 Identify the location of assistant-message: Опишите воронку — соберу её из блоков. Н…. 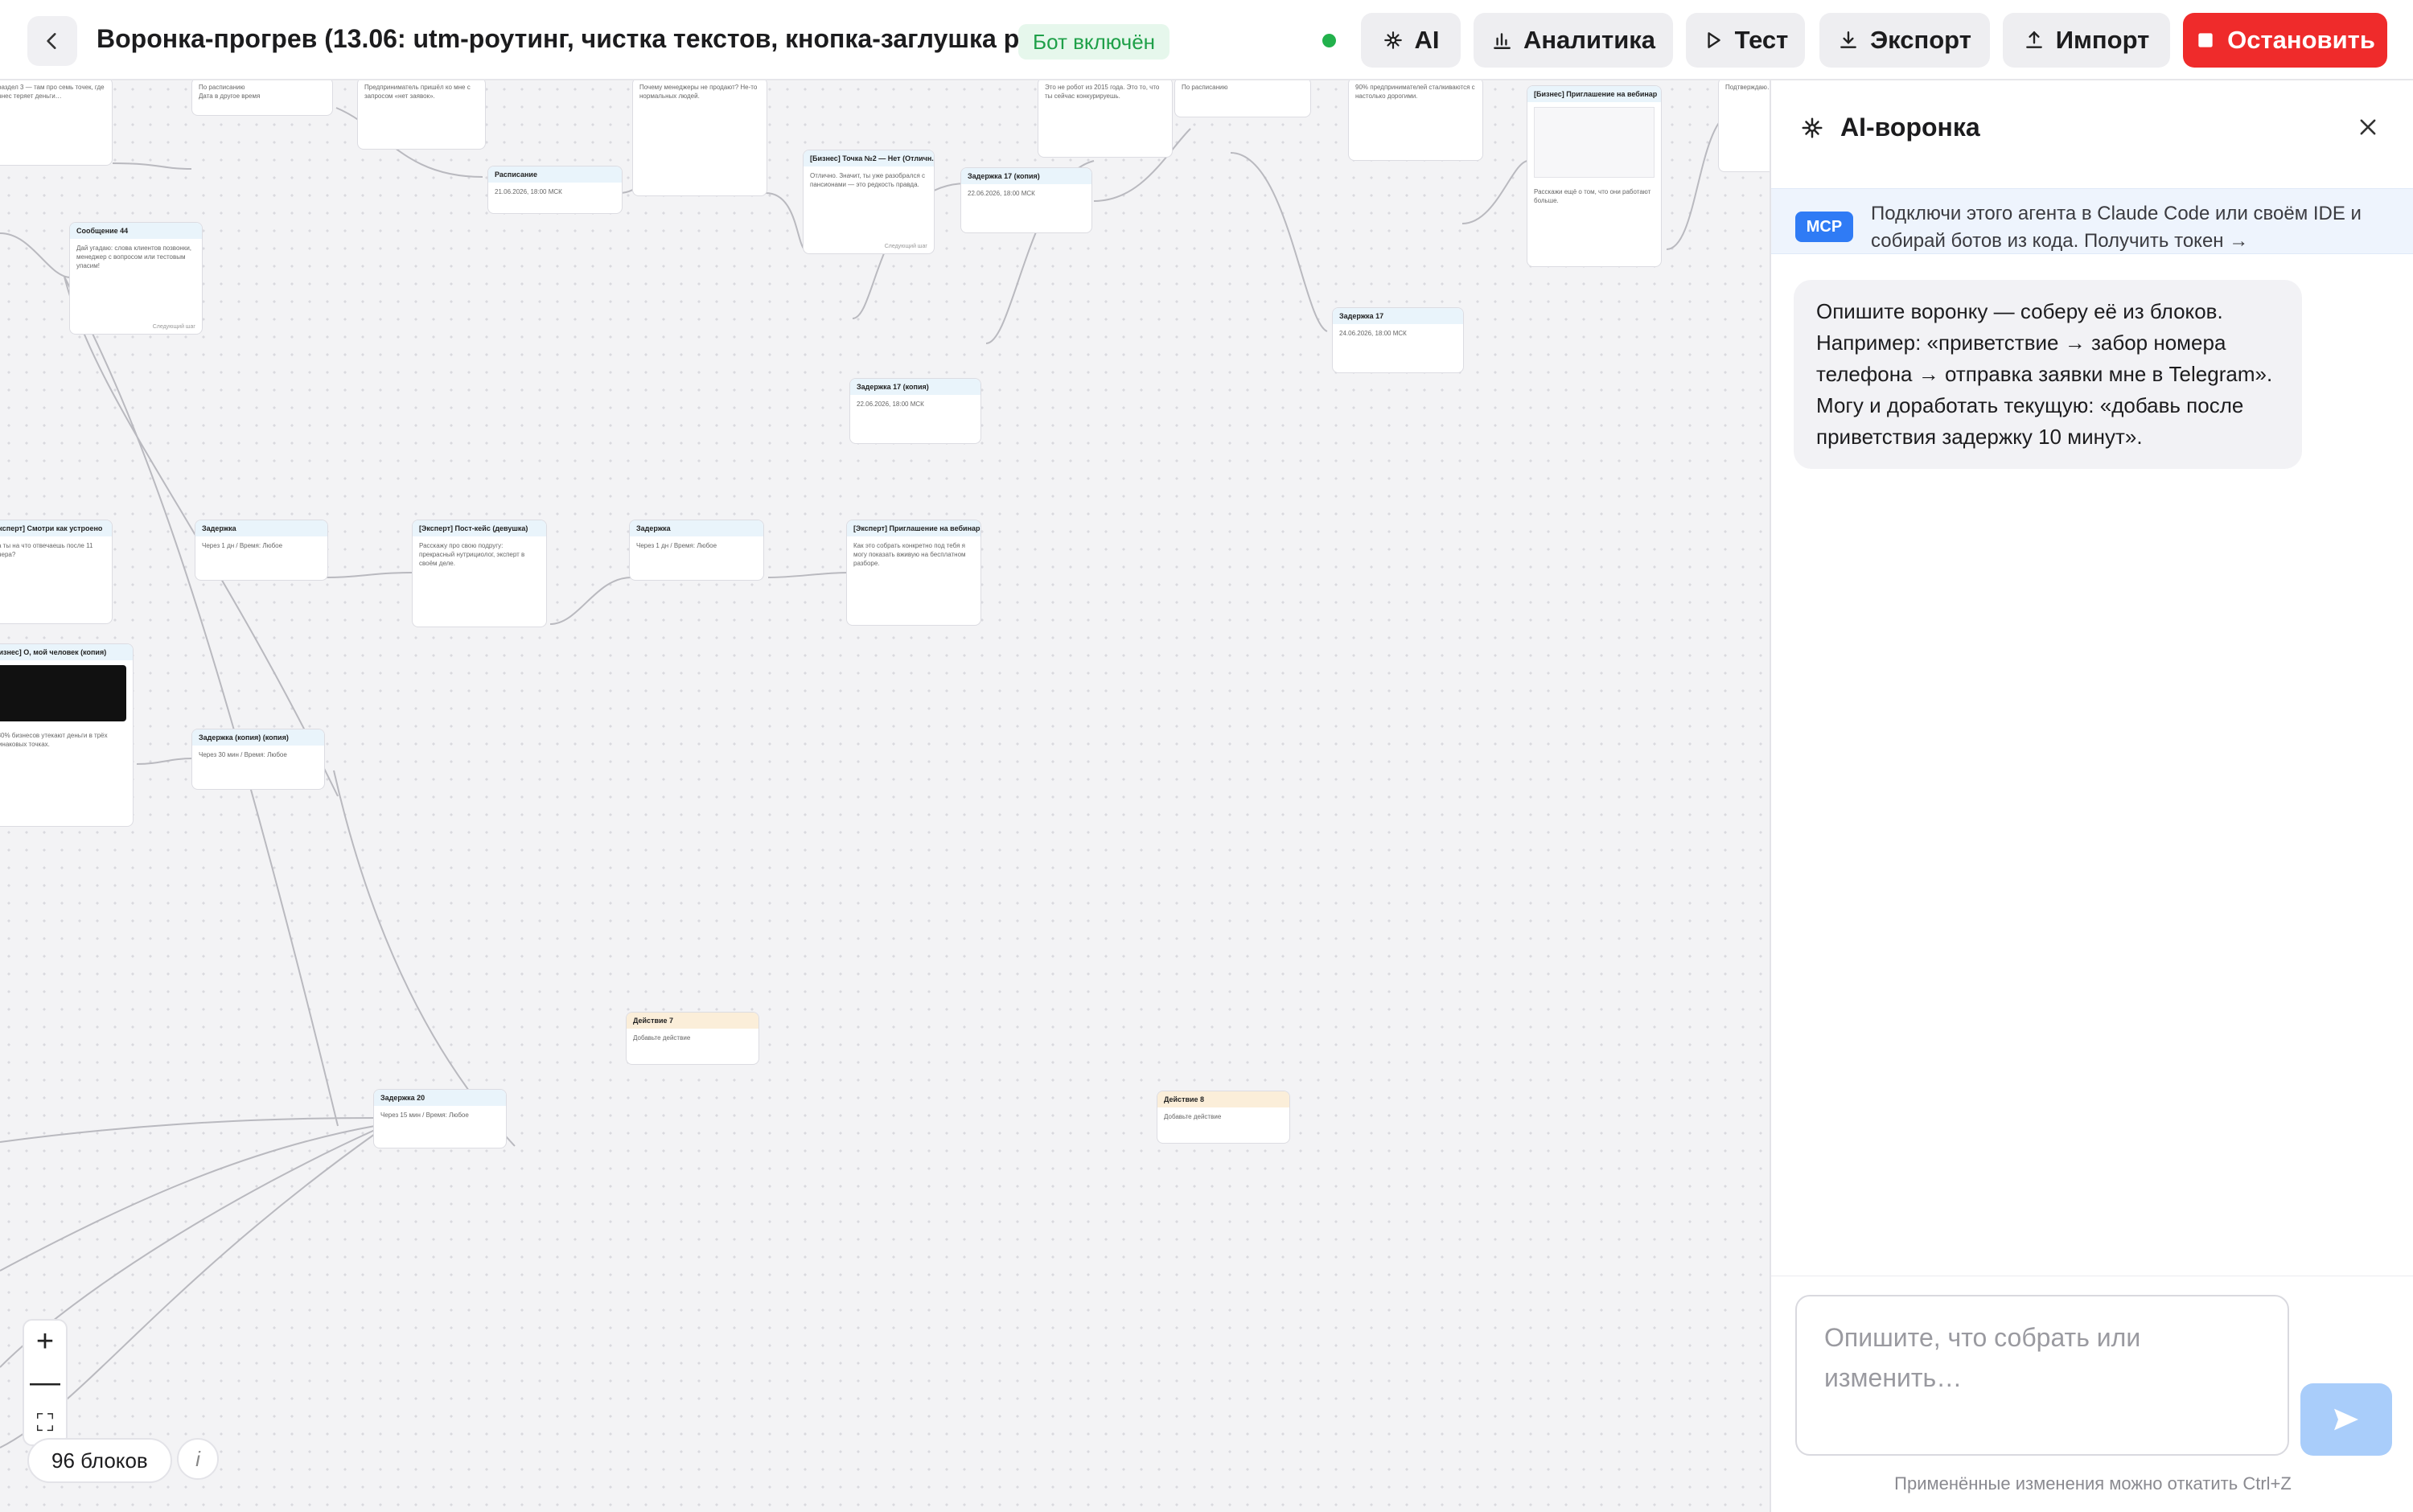
(2048, 375).